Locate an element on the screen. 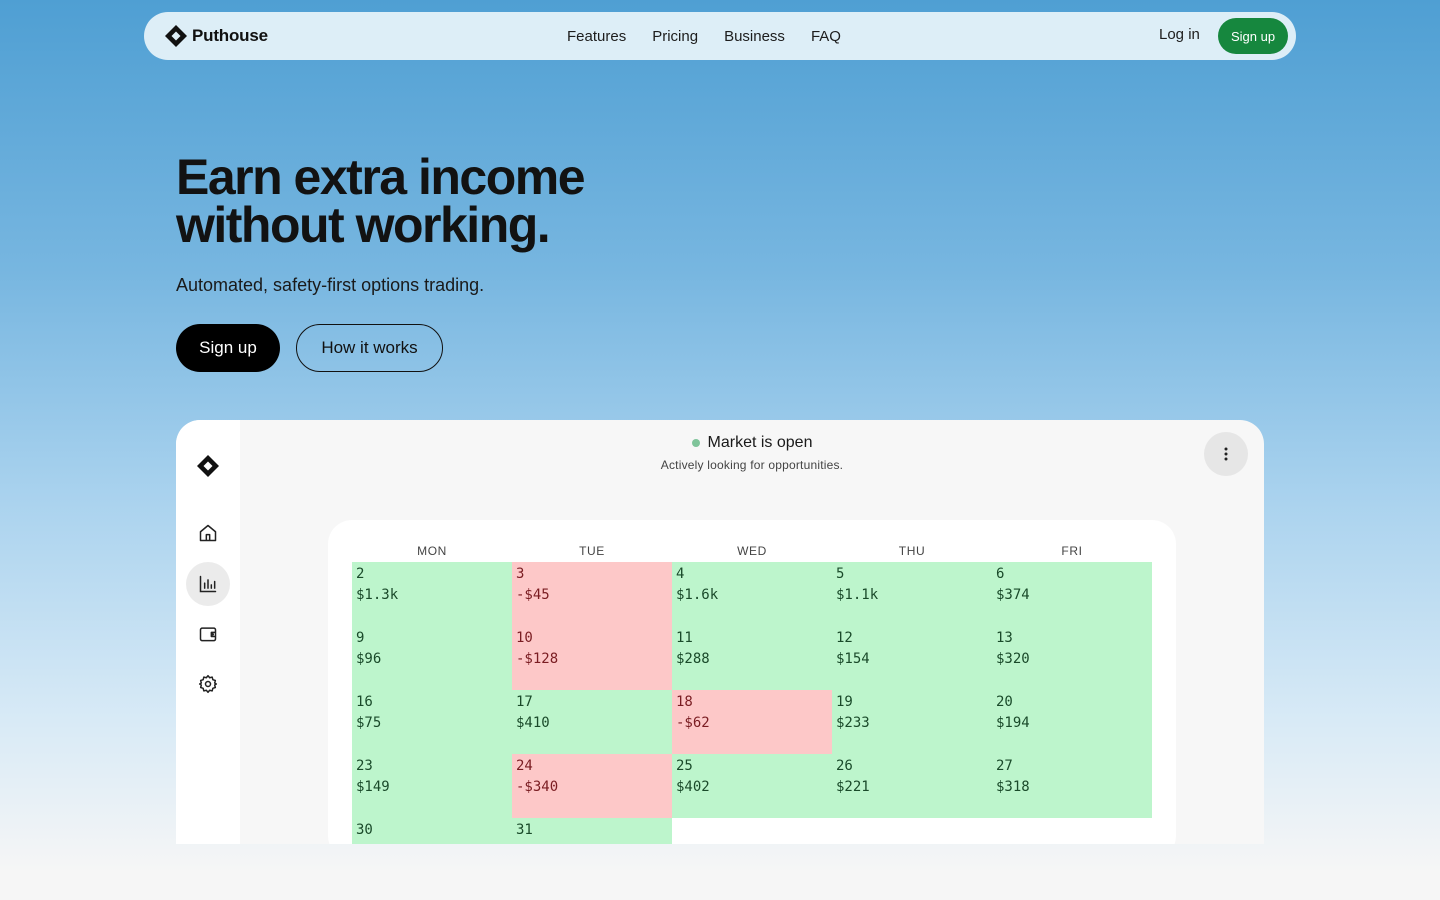 Image resolution: width=1440 pixels, height=900 pixels. calendar-day-cell: 4 $1.6k is located at coordinates (752, 594).